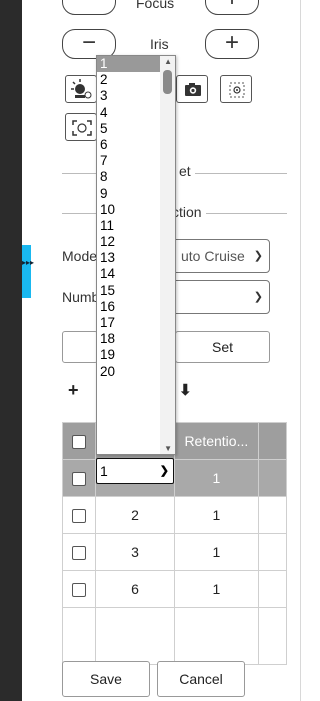  Describe the element at coordinates (221, 297) in the screenshot. I see `number-select: ❯` at that location.